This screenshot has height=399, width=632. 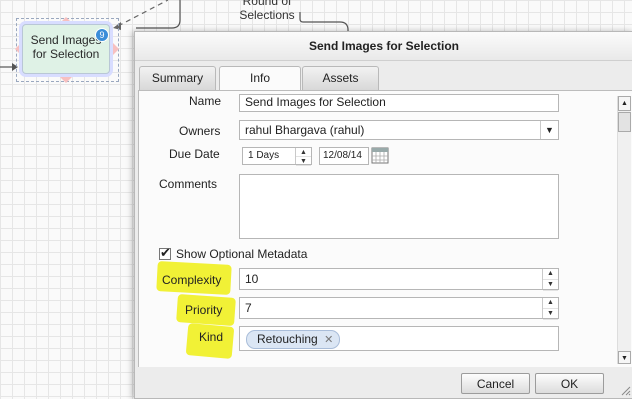 I want to click on kind-tag-input: Retouching ✕, so click(x=399, y=338).